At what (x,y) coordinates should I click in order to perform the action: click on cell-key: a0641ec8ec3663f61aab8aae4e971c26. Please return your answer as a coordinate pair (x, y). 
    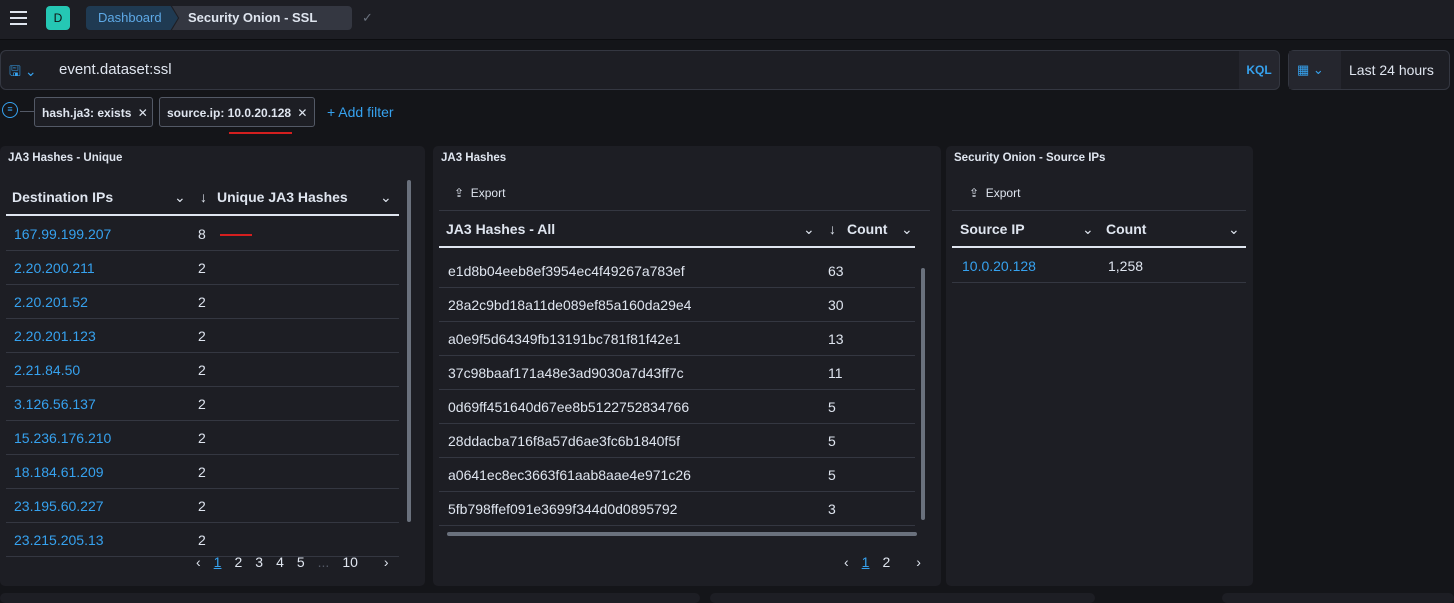
    Looking at the image, I should click on (569, 475).